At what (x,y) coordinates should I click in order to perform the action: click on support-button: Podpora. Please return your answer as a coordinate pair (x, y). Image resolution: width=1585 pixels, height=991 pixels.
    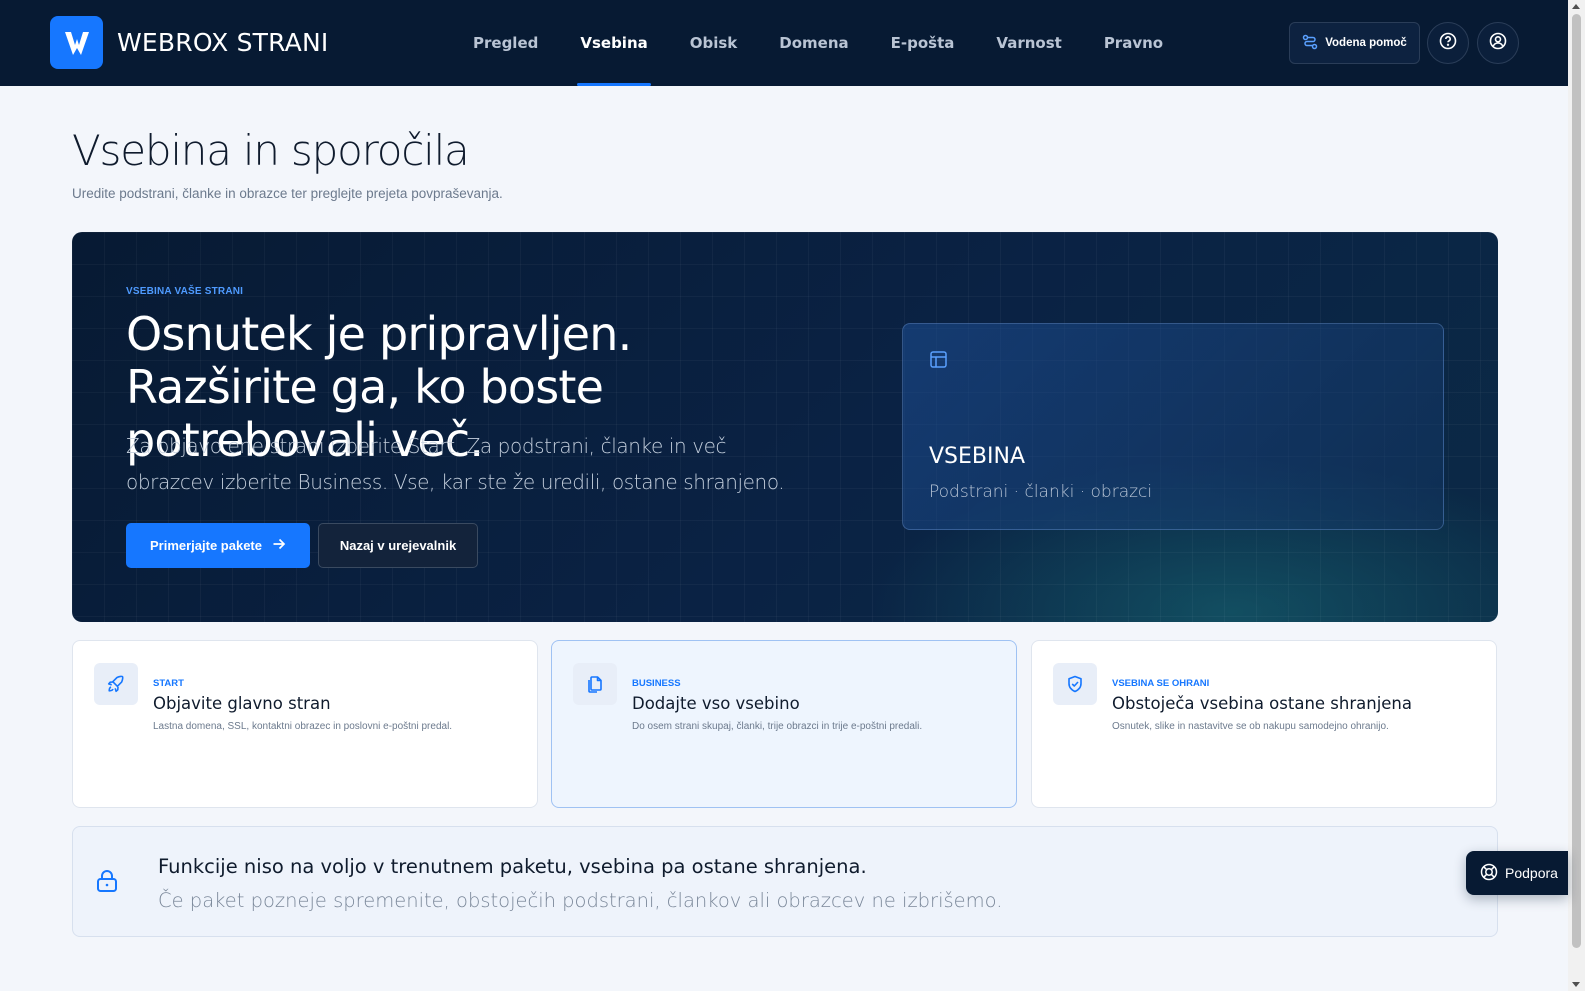
    Looking at the image, I should click on (1517, 873).